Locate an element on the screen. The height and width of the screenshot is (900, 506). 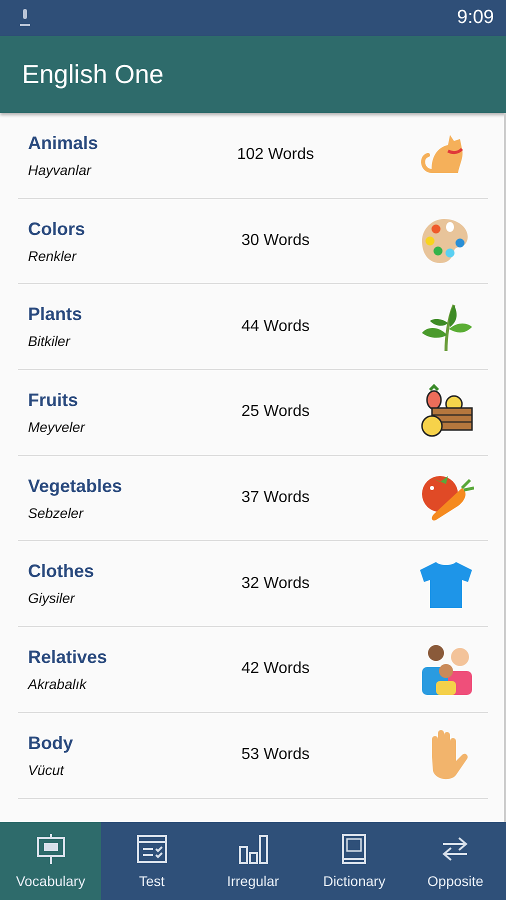
category-row: Clothes Giysiler 32 Words is located at coordinates (253, 584).